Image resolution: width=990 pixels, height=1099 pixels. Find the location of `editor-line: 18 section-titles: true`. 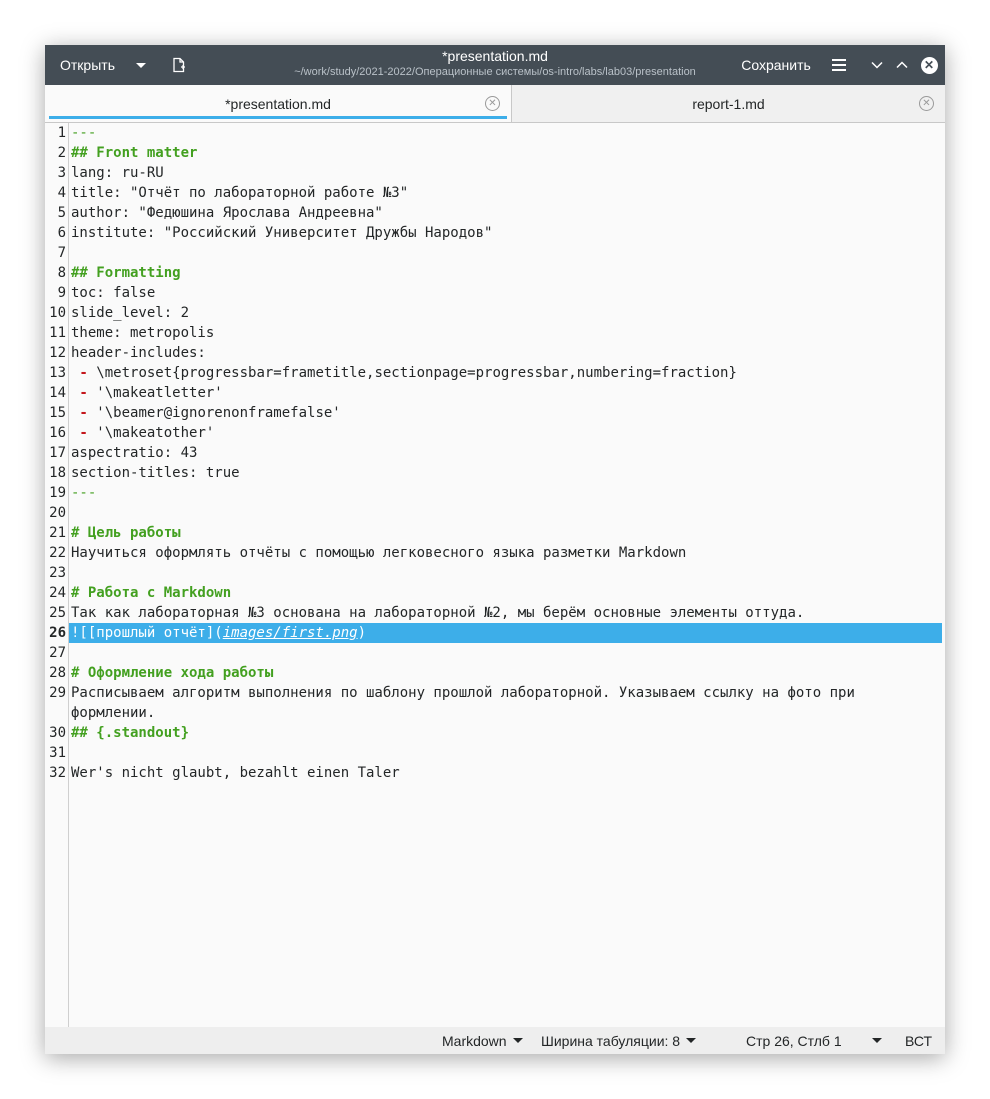

editor-line: 18 section-titles: true is located at coordinates (495, 473).